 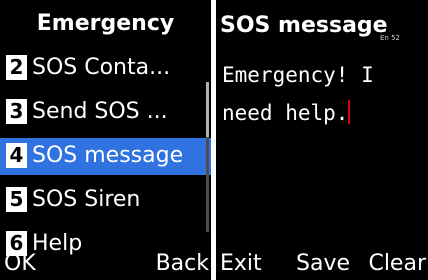 I want to click on screen-title: Emergency, so click(x=105, y=23).